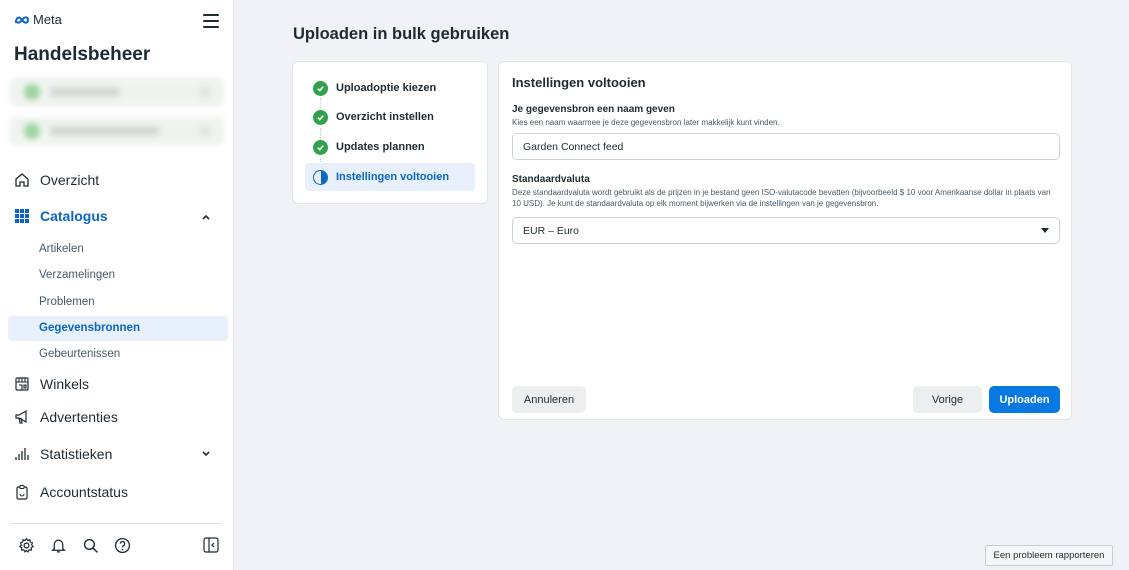  Describe the element at coordinates (118, 302) in the screenshot. I see `sidebar-item-problemen: Problemen` at that location.